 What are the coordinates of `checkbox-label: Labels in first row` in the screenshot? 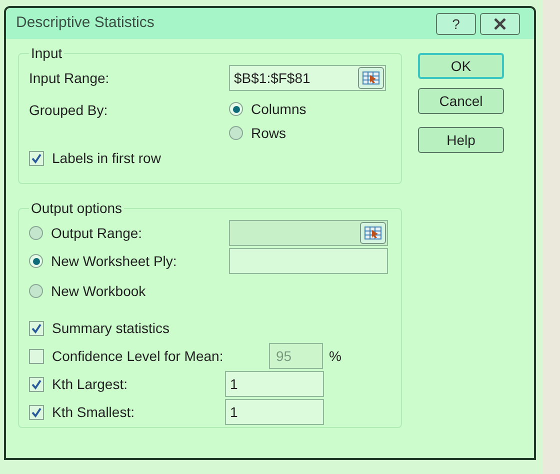 It's located at (106, 158).